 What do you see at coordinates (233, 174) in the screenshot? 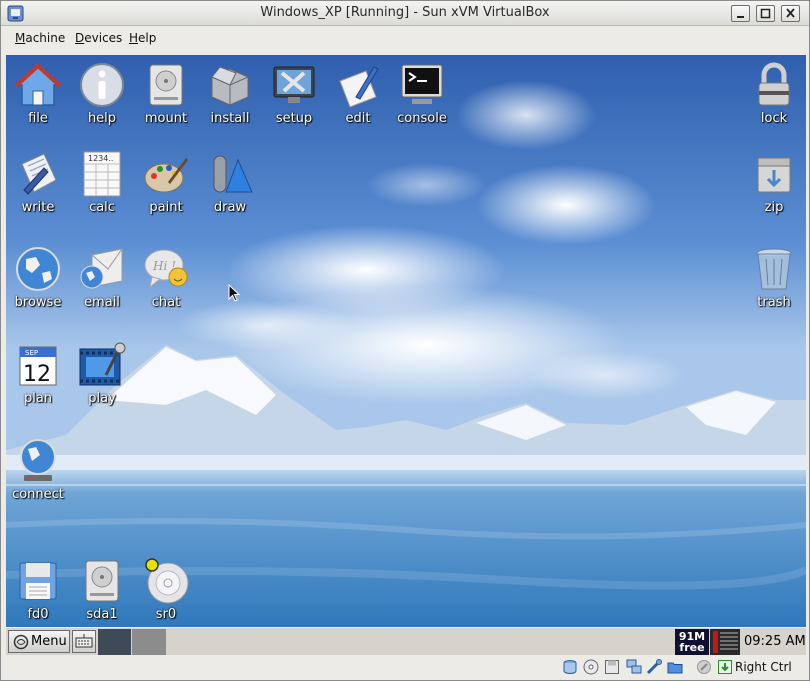
I see `shapes-icon` at bounding box center [233, 174].